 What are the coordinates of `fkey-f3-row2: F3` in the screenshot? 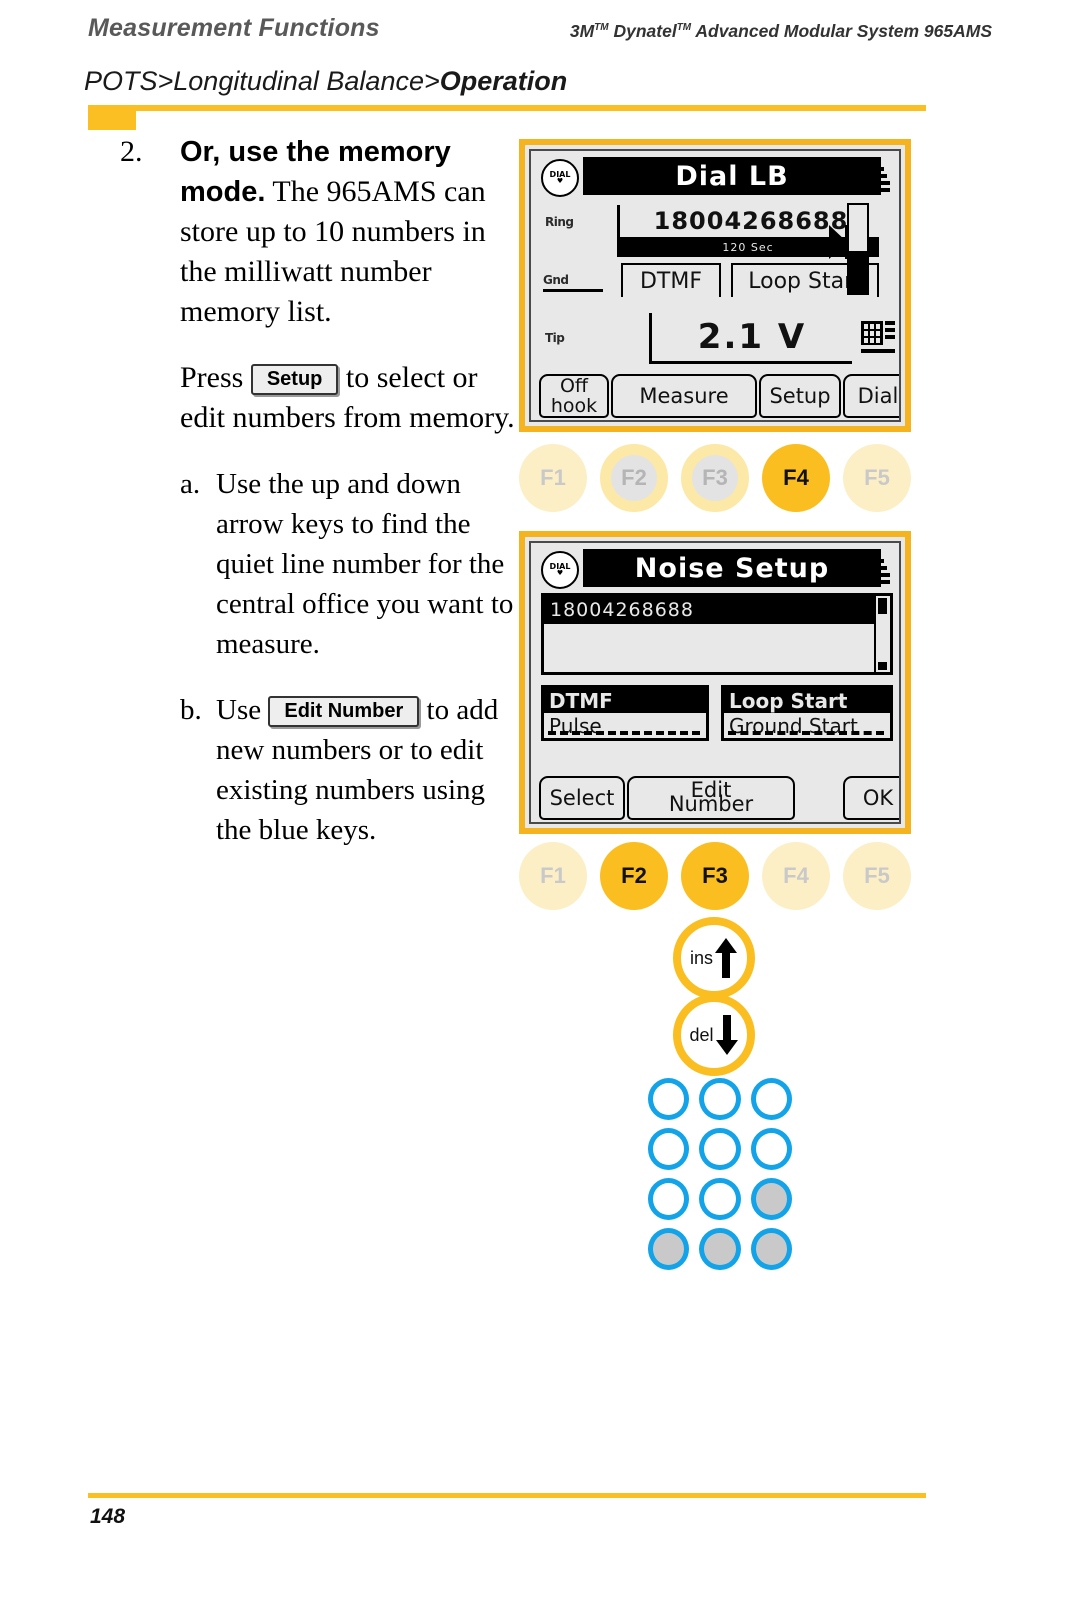 It's located at (715, 876).